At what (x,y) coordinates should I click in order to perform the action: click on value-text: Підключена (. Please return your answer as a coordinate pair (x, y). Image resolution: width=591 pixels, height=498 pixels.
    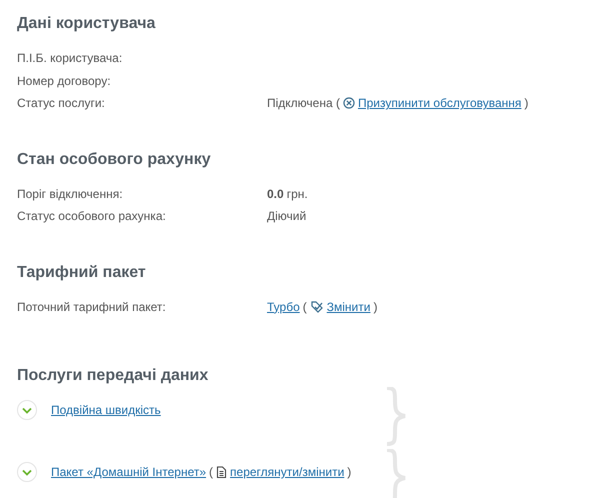
    Looking at the image, I should click on (303, 103).